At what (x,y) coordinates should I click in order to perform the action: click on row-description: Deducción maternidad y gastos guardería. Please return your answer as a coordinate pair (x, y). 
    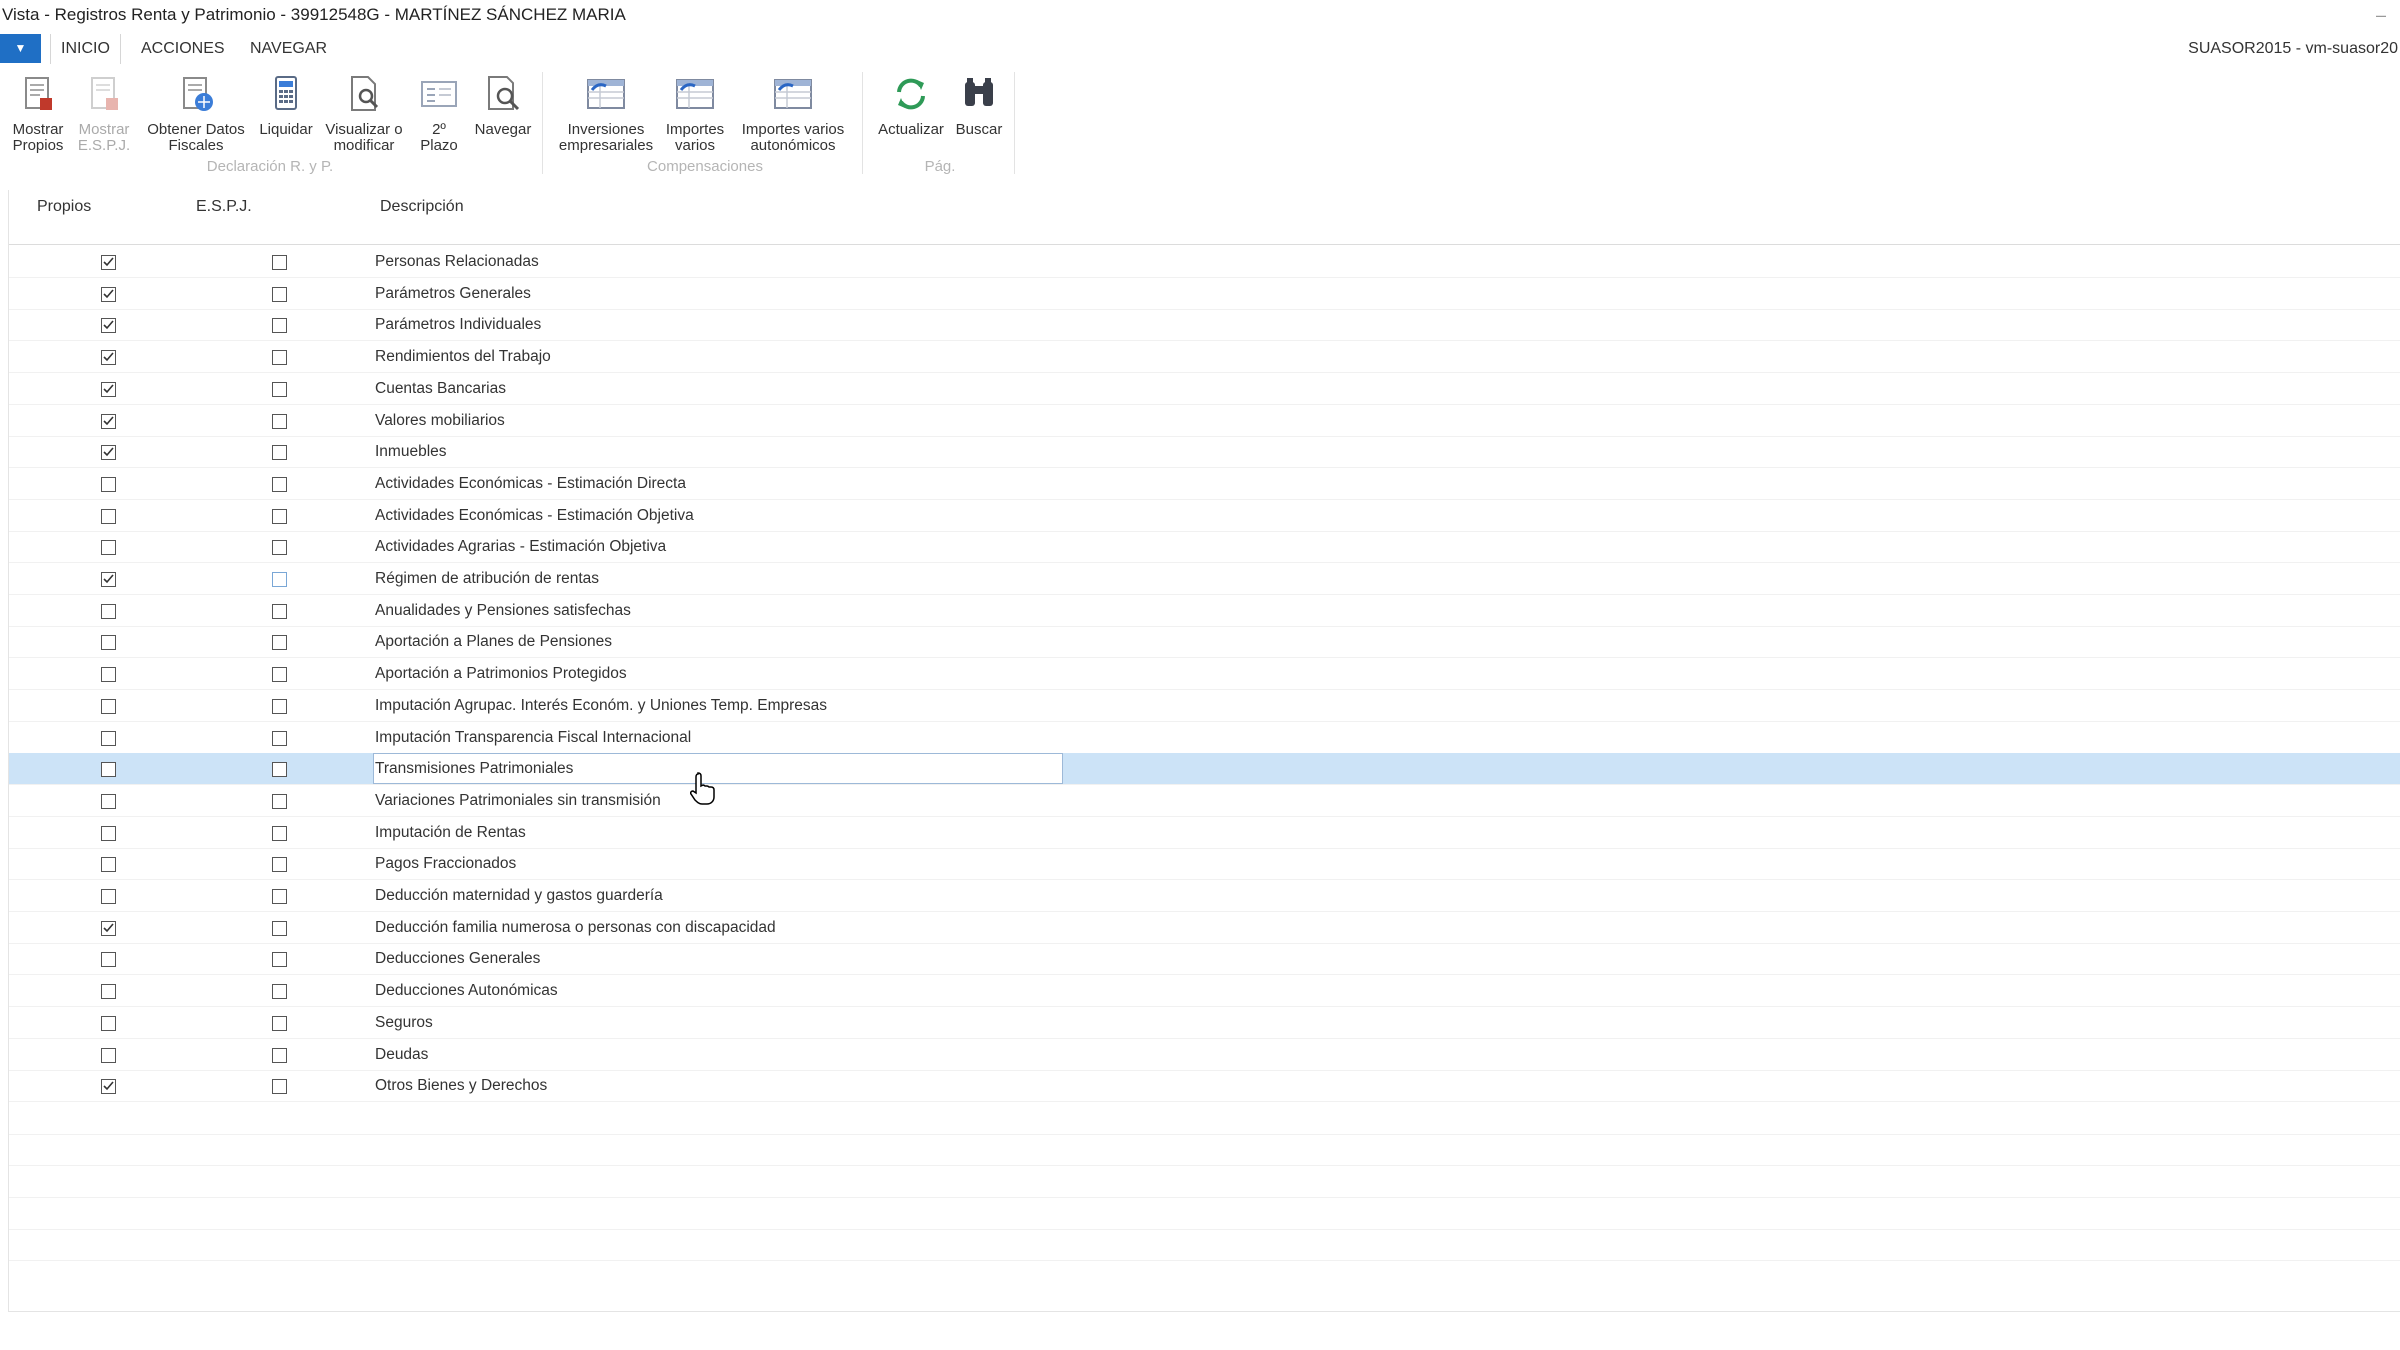
    Looking at the image, I should click on (519, 896).